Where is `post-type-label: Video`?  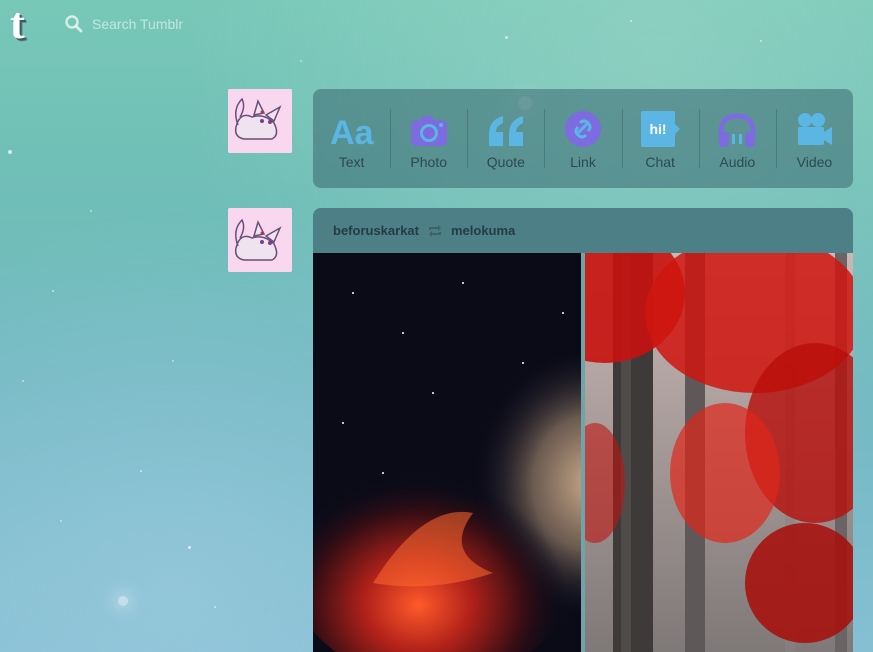
post-type-label: Video is located at coordinates (814, 161).